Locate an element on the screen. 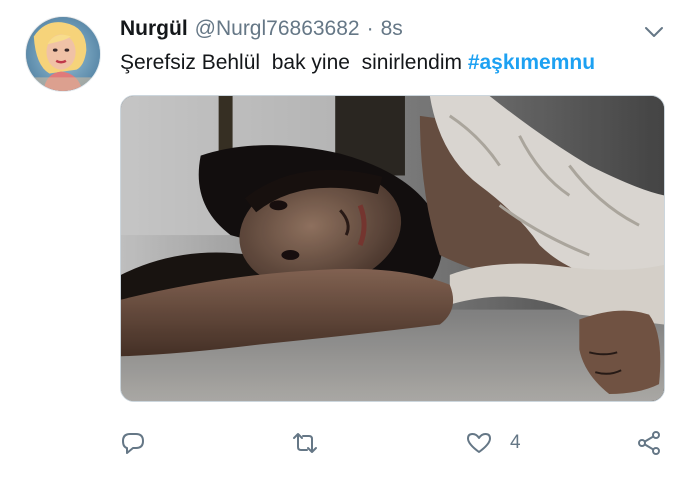 The width and height of the screenshot is (690, 478). like-button: 4 is located at coordinates (493, 443).